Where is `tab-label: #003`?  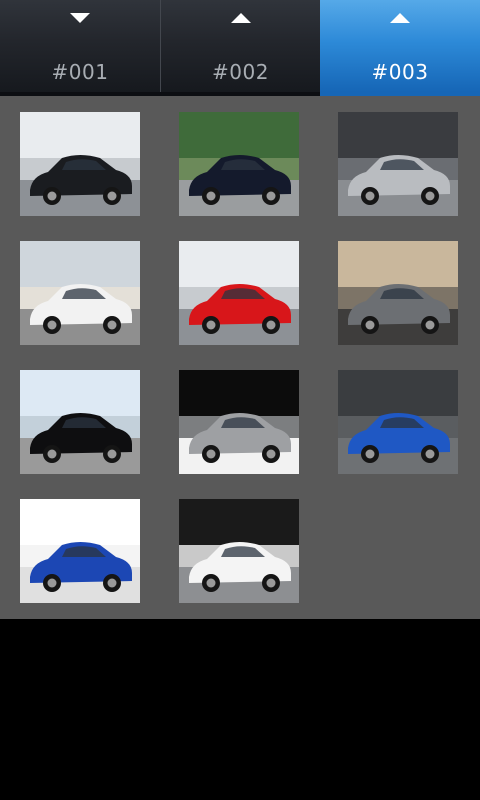
tab-label: #003 is located at coordinates (400, 72).